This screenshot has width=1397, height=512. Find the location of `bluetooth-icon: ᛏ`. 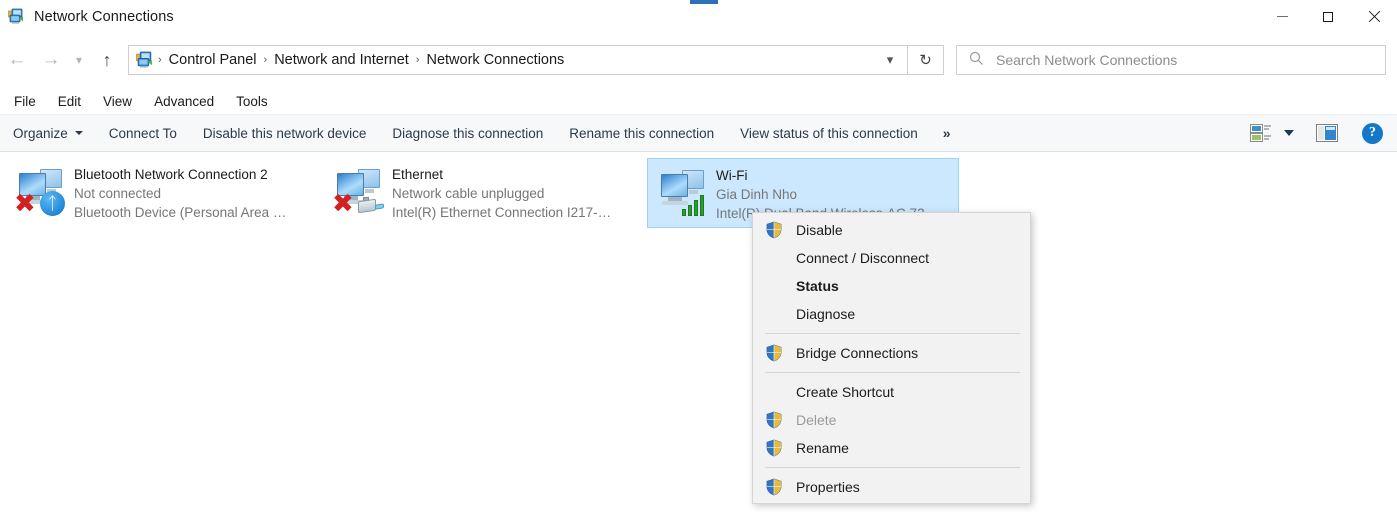

bluetooth-icon: ᛏ is located at coordinates (52, 203).